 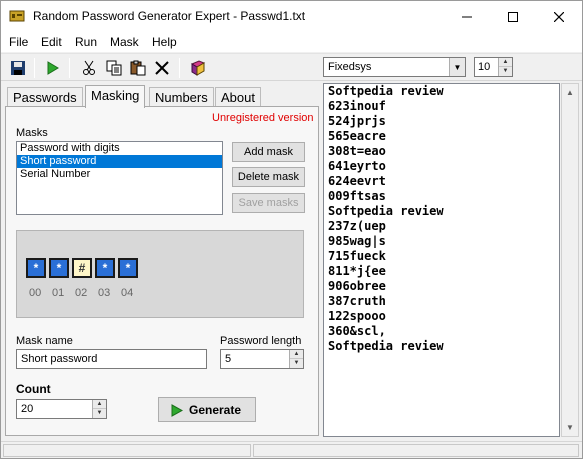 What do you see at coordinates (357, 136) in the screenshot?
I see `output-line: 565eacre` at bounding box center [357, 136].